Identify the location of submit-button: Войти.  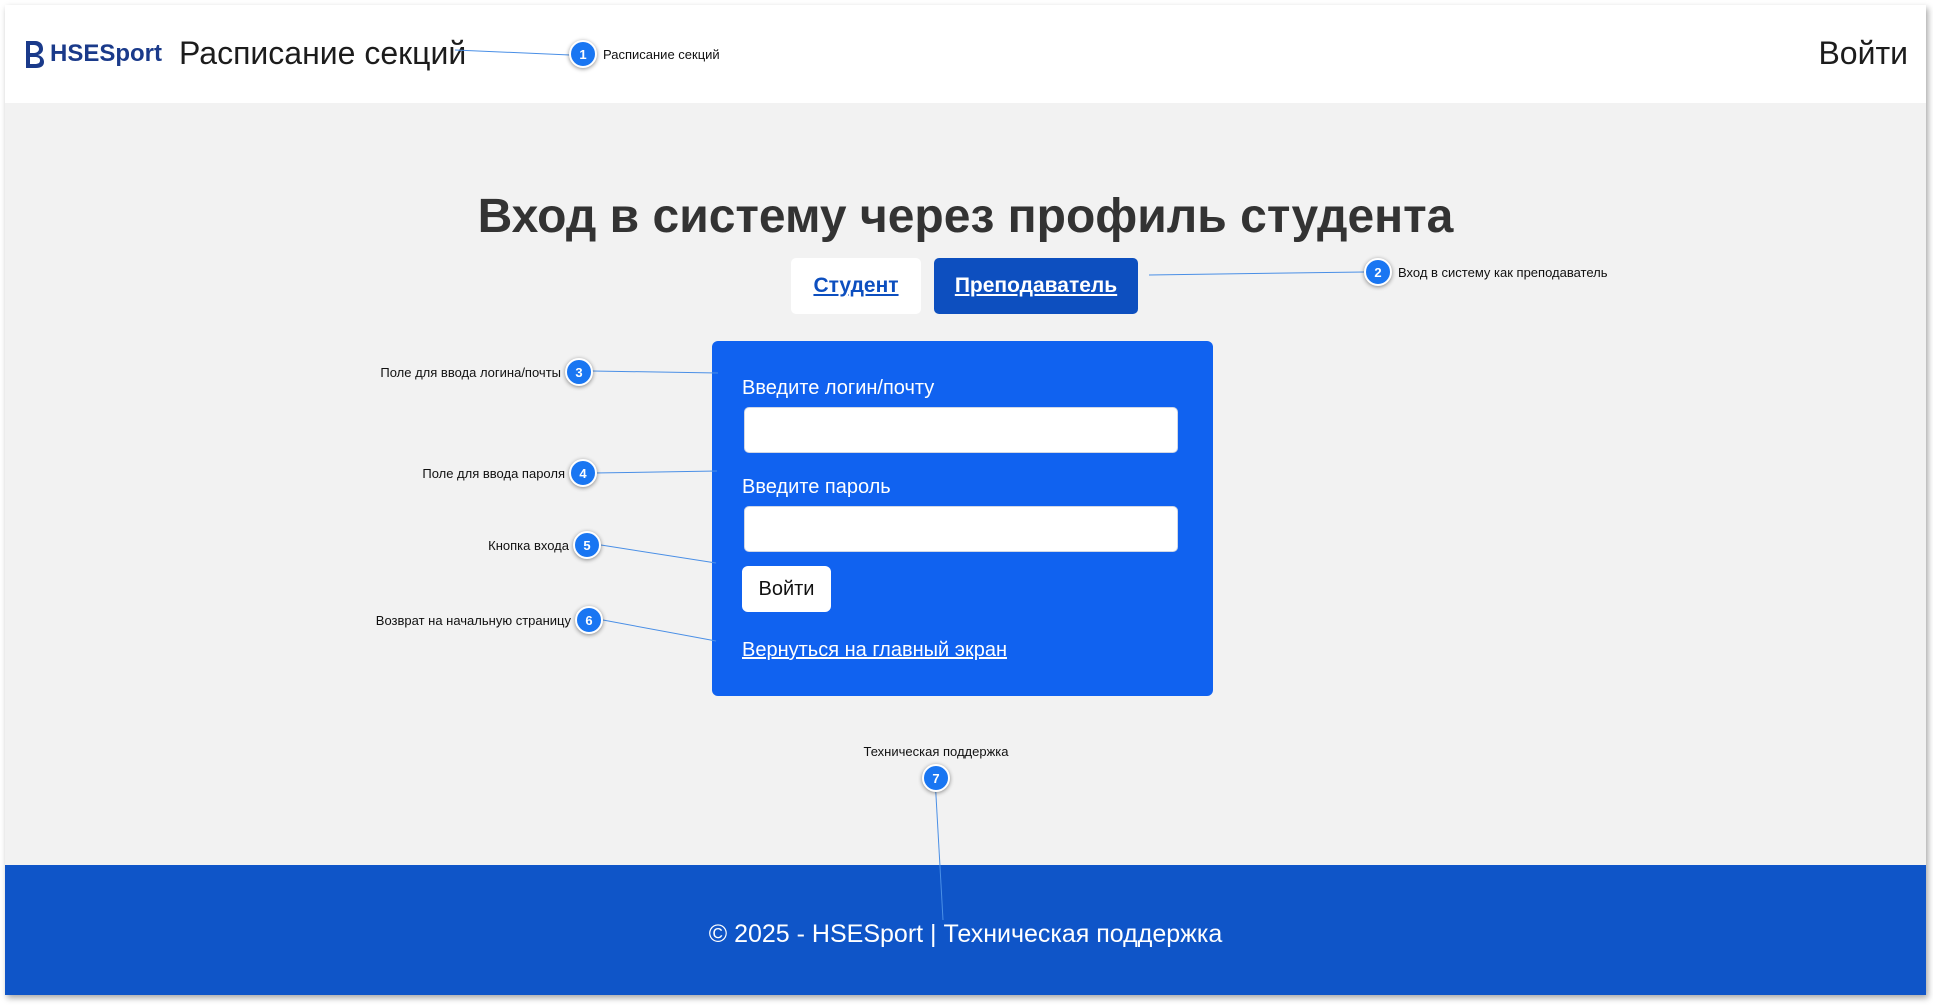
(786, 589).